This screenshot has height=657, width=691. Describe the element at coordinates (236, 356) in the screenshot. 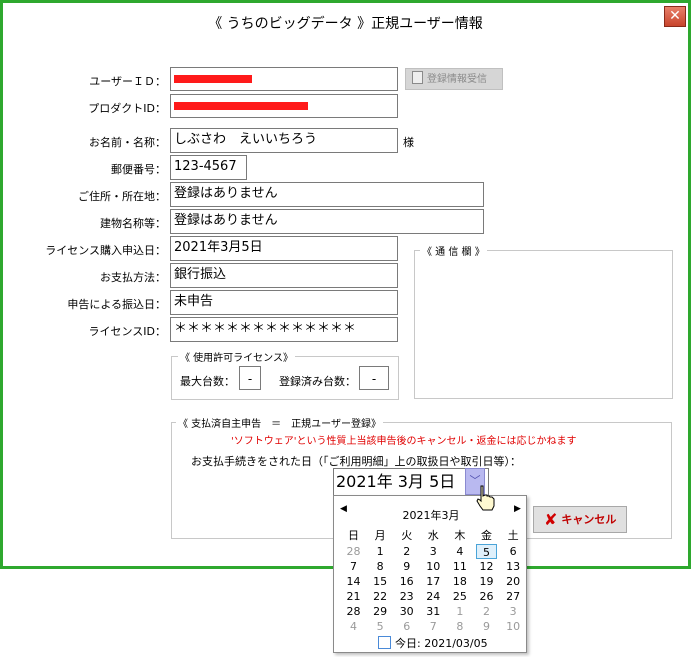

I see `license-group-title: 《 使用許可ライセンス》` at that location.